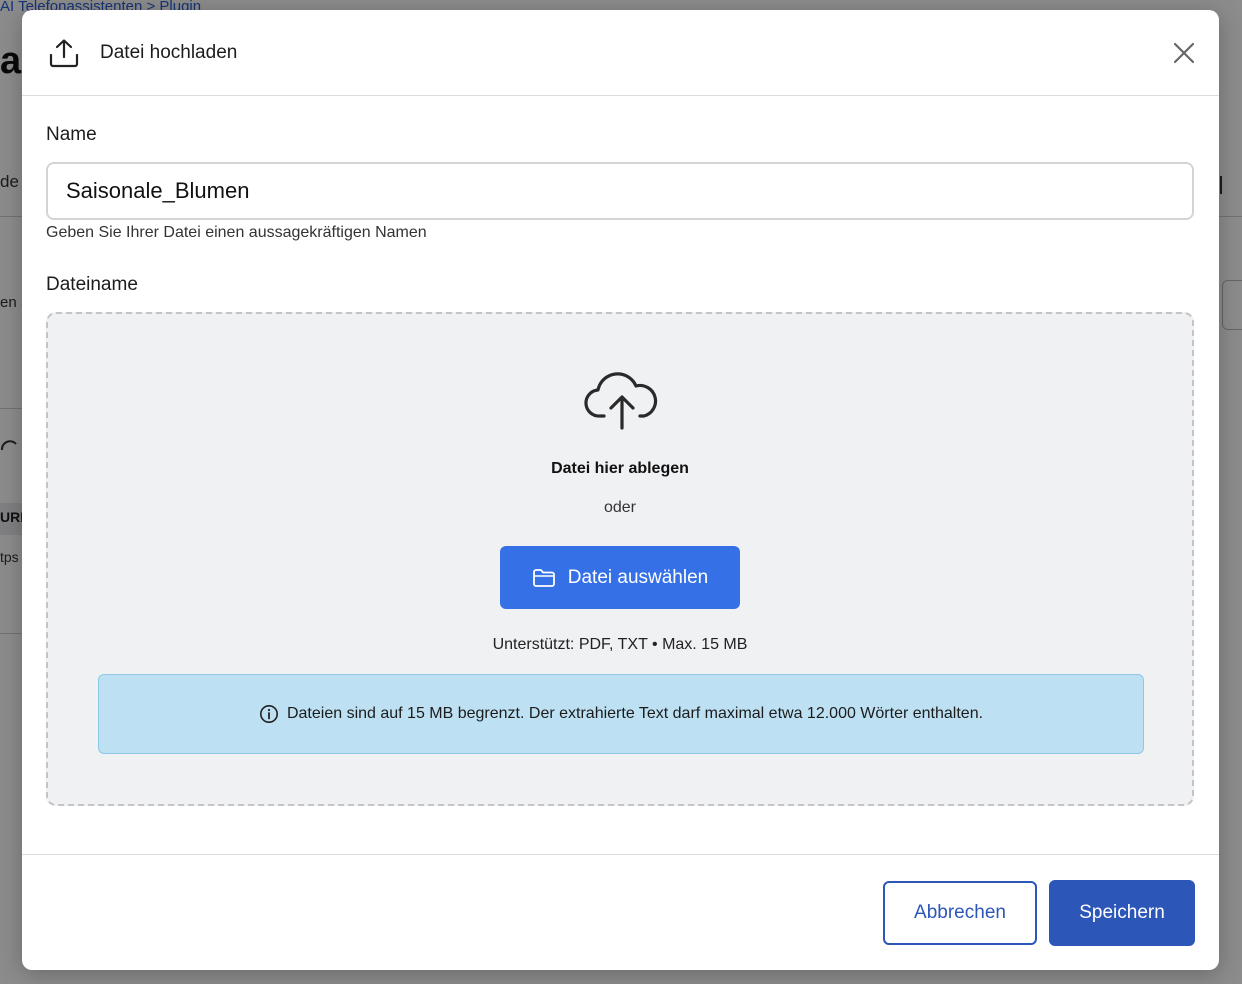  What do you see at coordinates (620, 644) in the screenshot?
I see `supported-formats: Unterstützt: PDF, TXT • Max. 15 MB` at bounding box center [620, 644].